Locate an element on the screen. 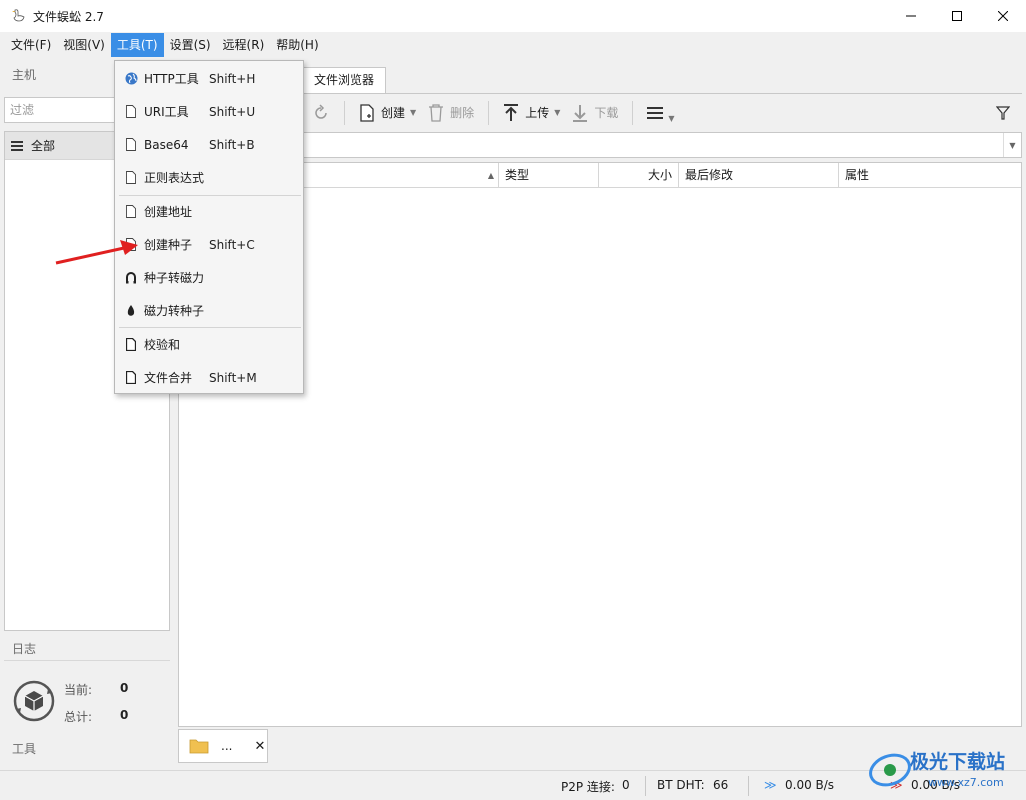  app-goose-icon is located at coordinates (19, 16).